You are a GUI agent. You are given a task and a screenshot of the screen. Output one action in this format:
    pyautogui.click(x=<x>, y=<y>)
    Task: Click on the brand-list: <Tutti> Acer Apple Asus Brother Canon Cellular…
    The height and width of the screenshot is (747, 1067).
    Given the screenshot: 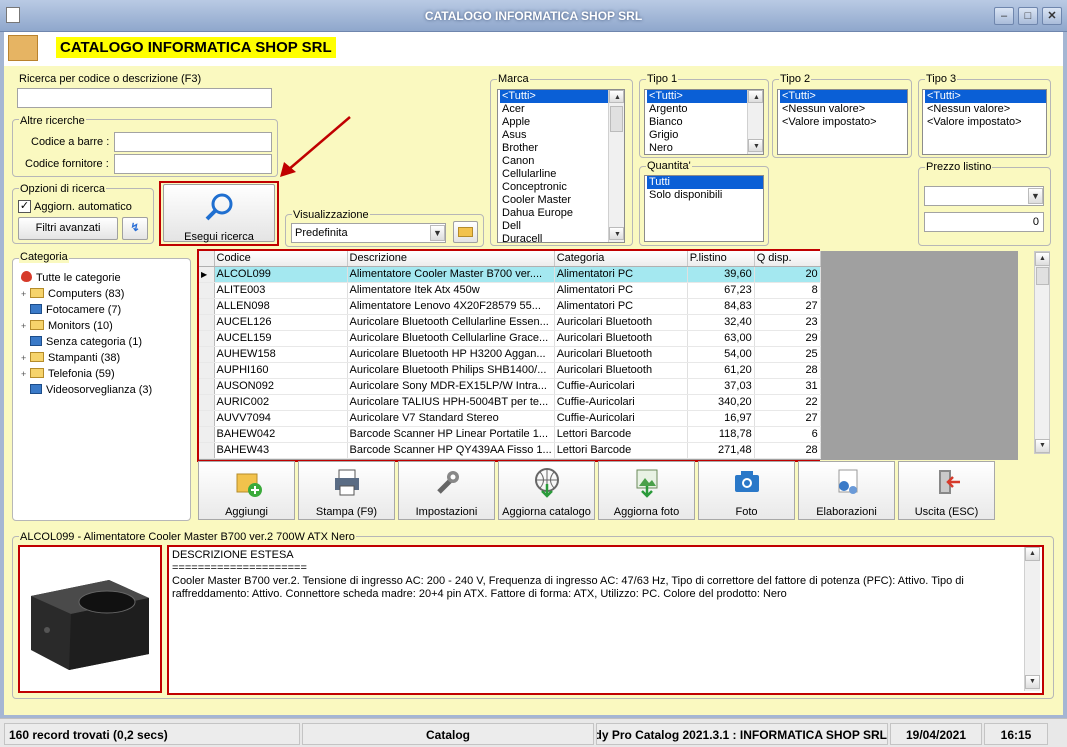 What is the action you would take?
    pyautogui.click(x=561, y=166)
    